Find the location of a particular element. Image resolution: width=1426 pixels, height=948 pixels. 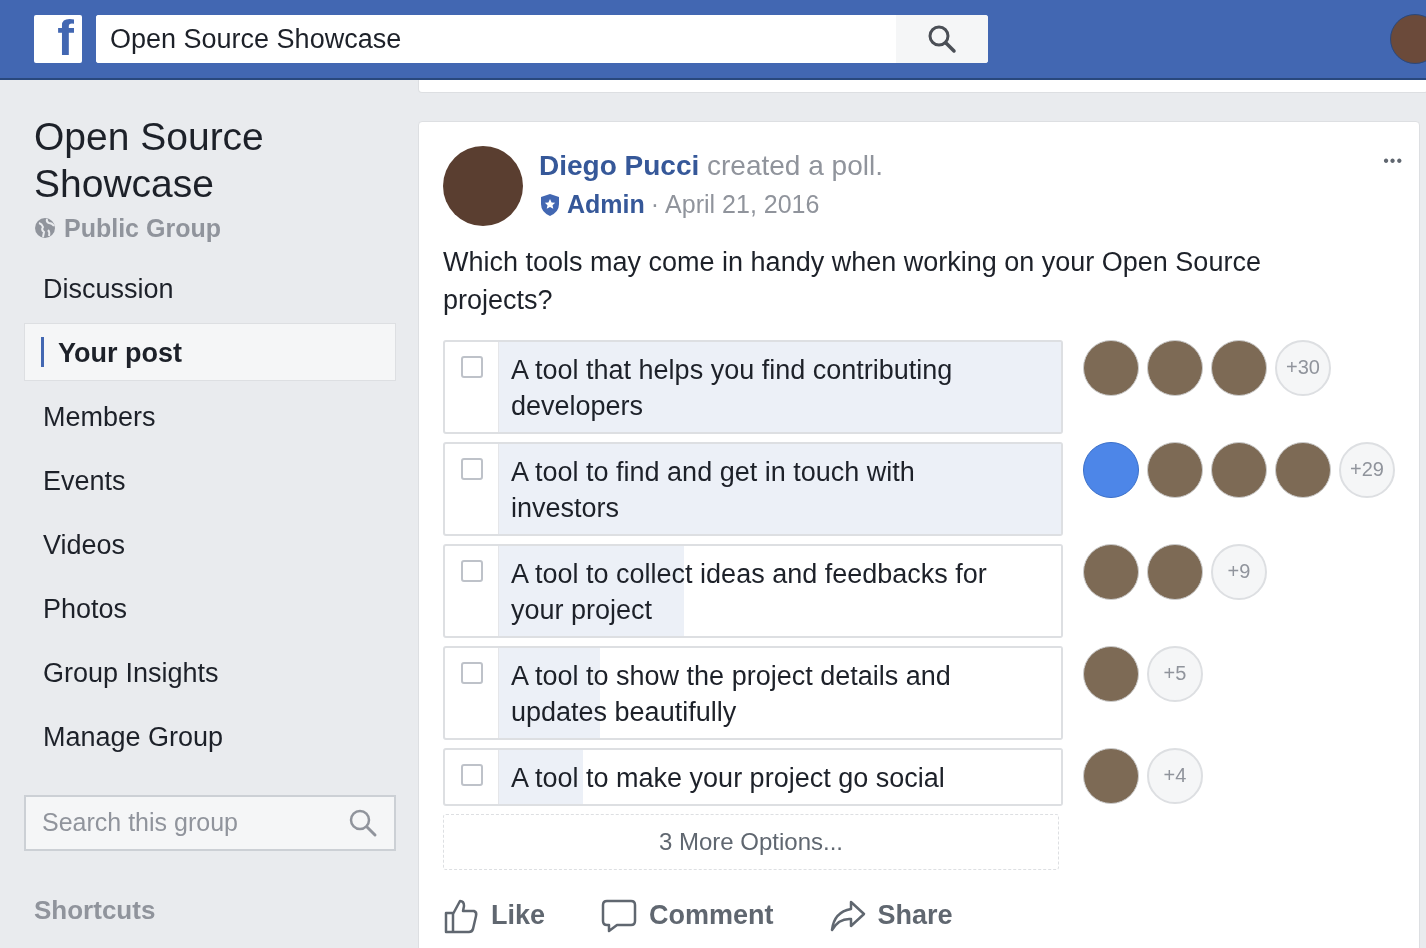

search-button is located at coordinates (942, 39).